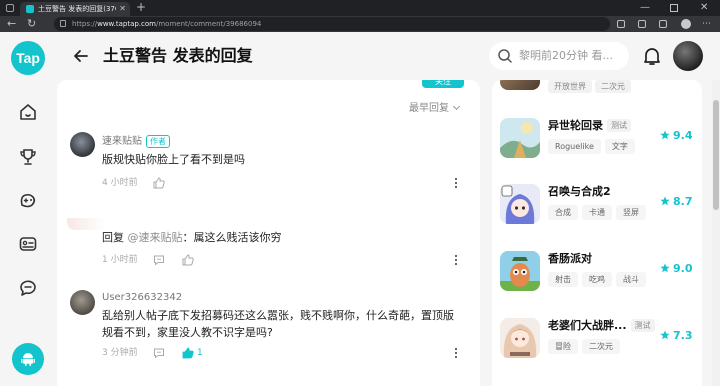  Describe the element at coordinates (81, 56) in the screenshot. I see `back-arrow-icon` at that location.